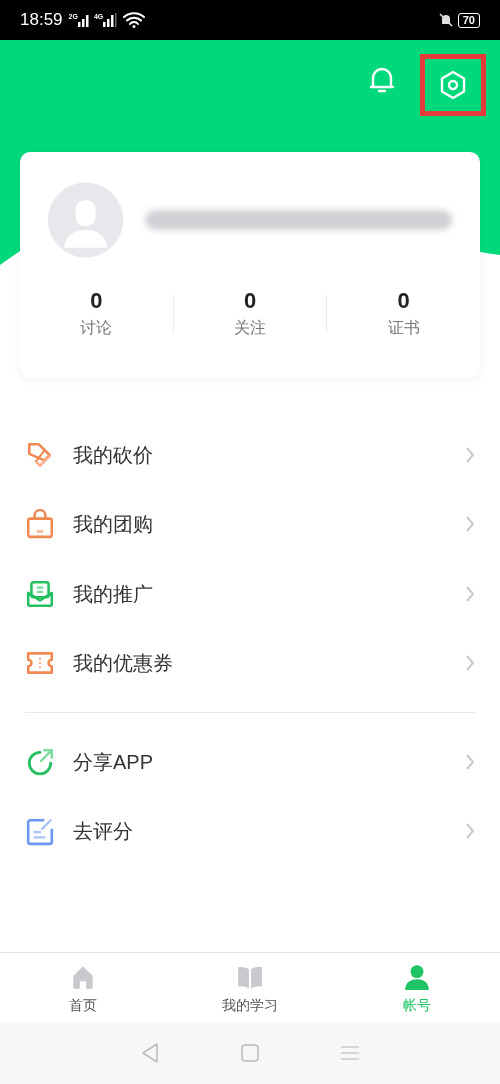  Describe the element at coordinates (96, 328) in the screenshot. I see `stat-label: 讨论` at that location.